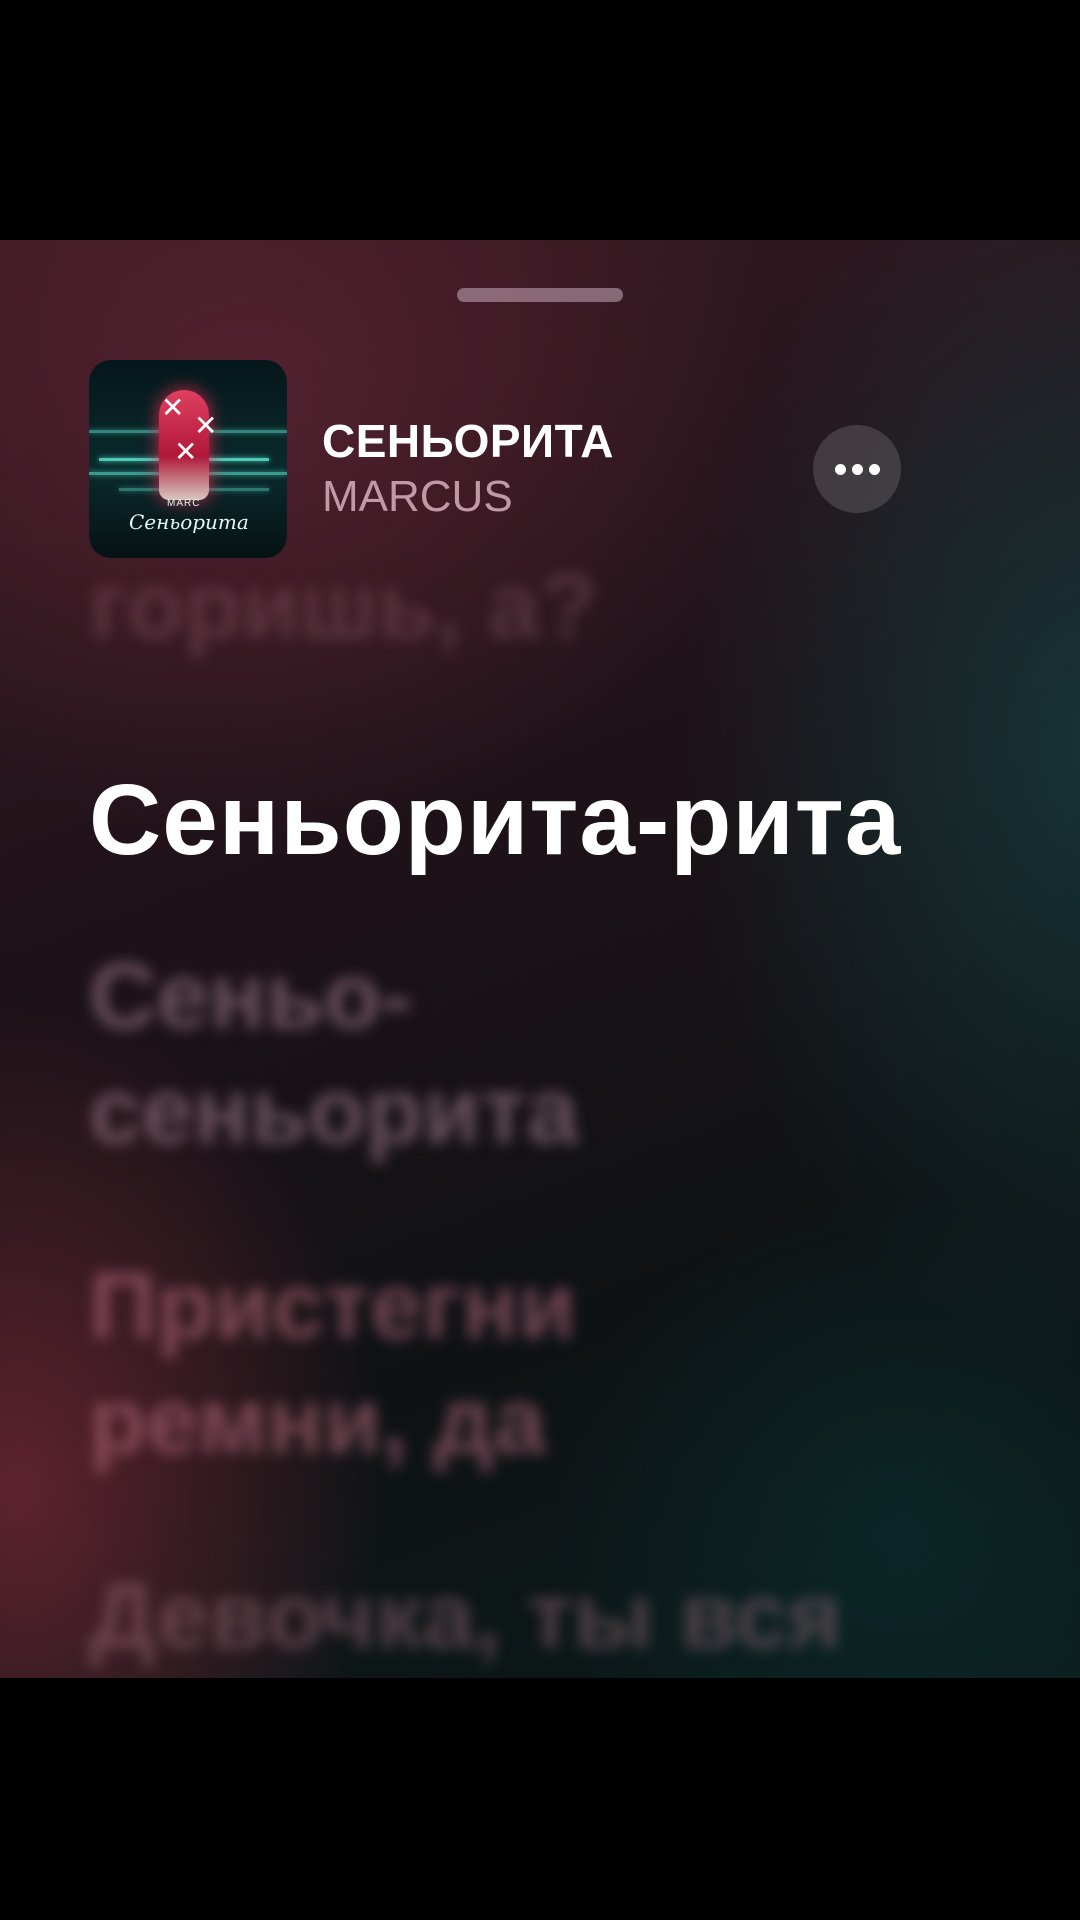 This screenshot has height=1920, width=1080. I want to click on sheet-grabber, so click(540, 295).